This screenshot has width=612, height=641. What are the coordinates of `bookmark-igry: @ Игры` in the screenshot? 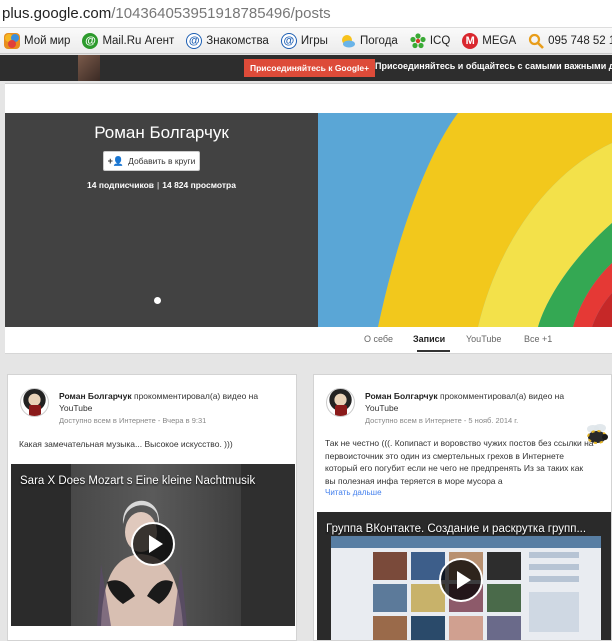 It's located at (304, 40).